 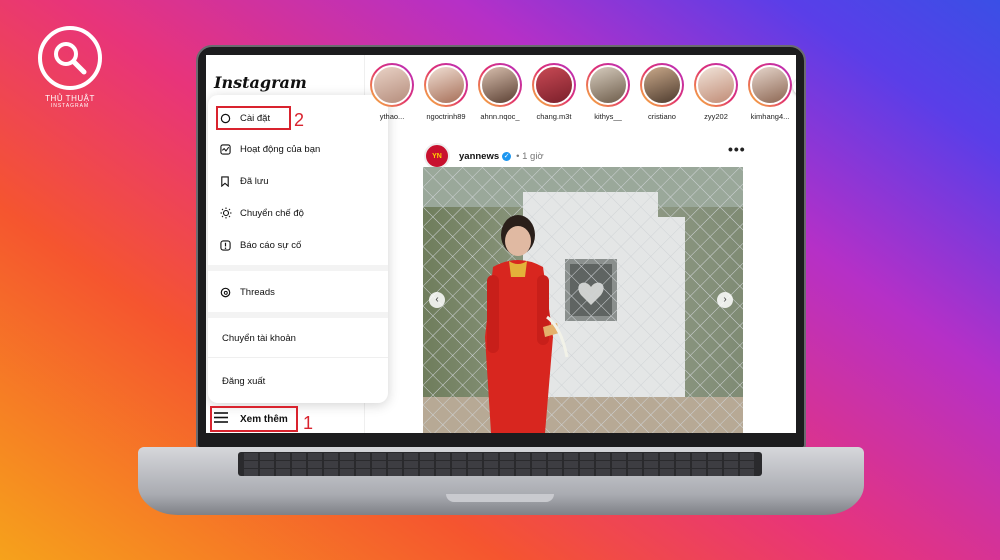 I want to click on story-item: zyy202, so click(x=716, y=92).